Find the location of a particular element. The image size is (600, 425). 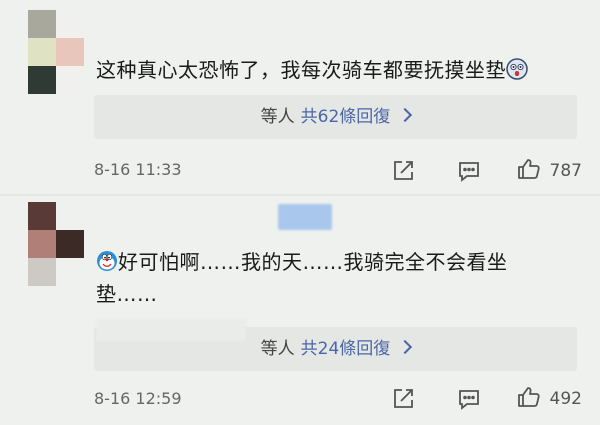

comment-timestamp: 8-16 12:59 is located at coordinates (138, 398).